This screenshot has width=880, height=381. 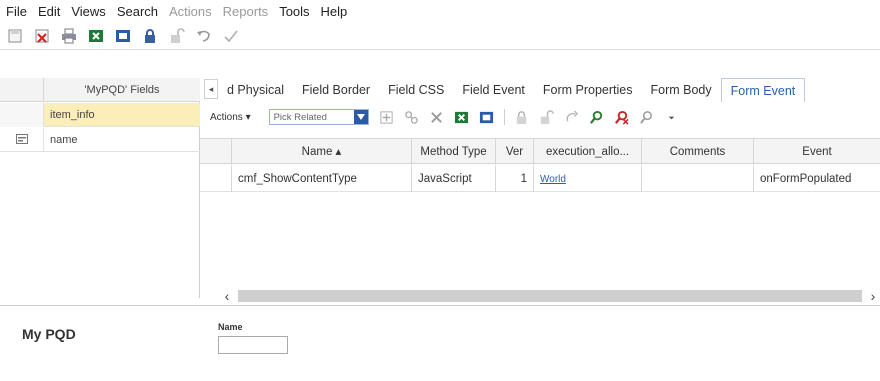 What do you see at coordinates (412, 117) in the screenshot?
I see `relationship-icon` at bounding box center [412, 117].